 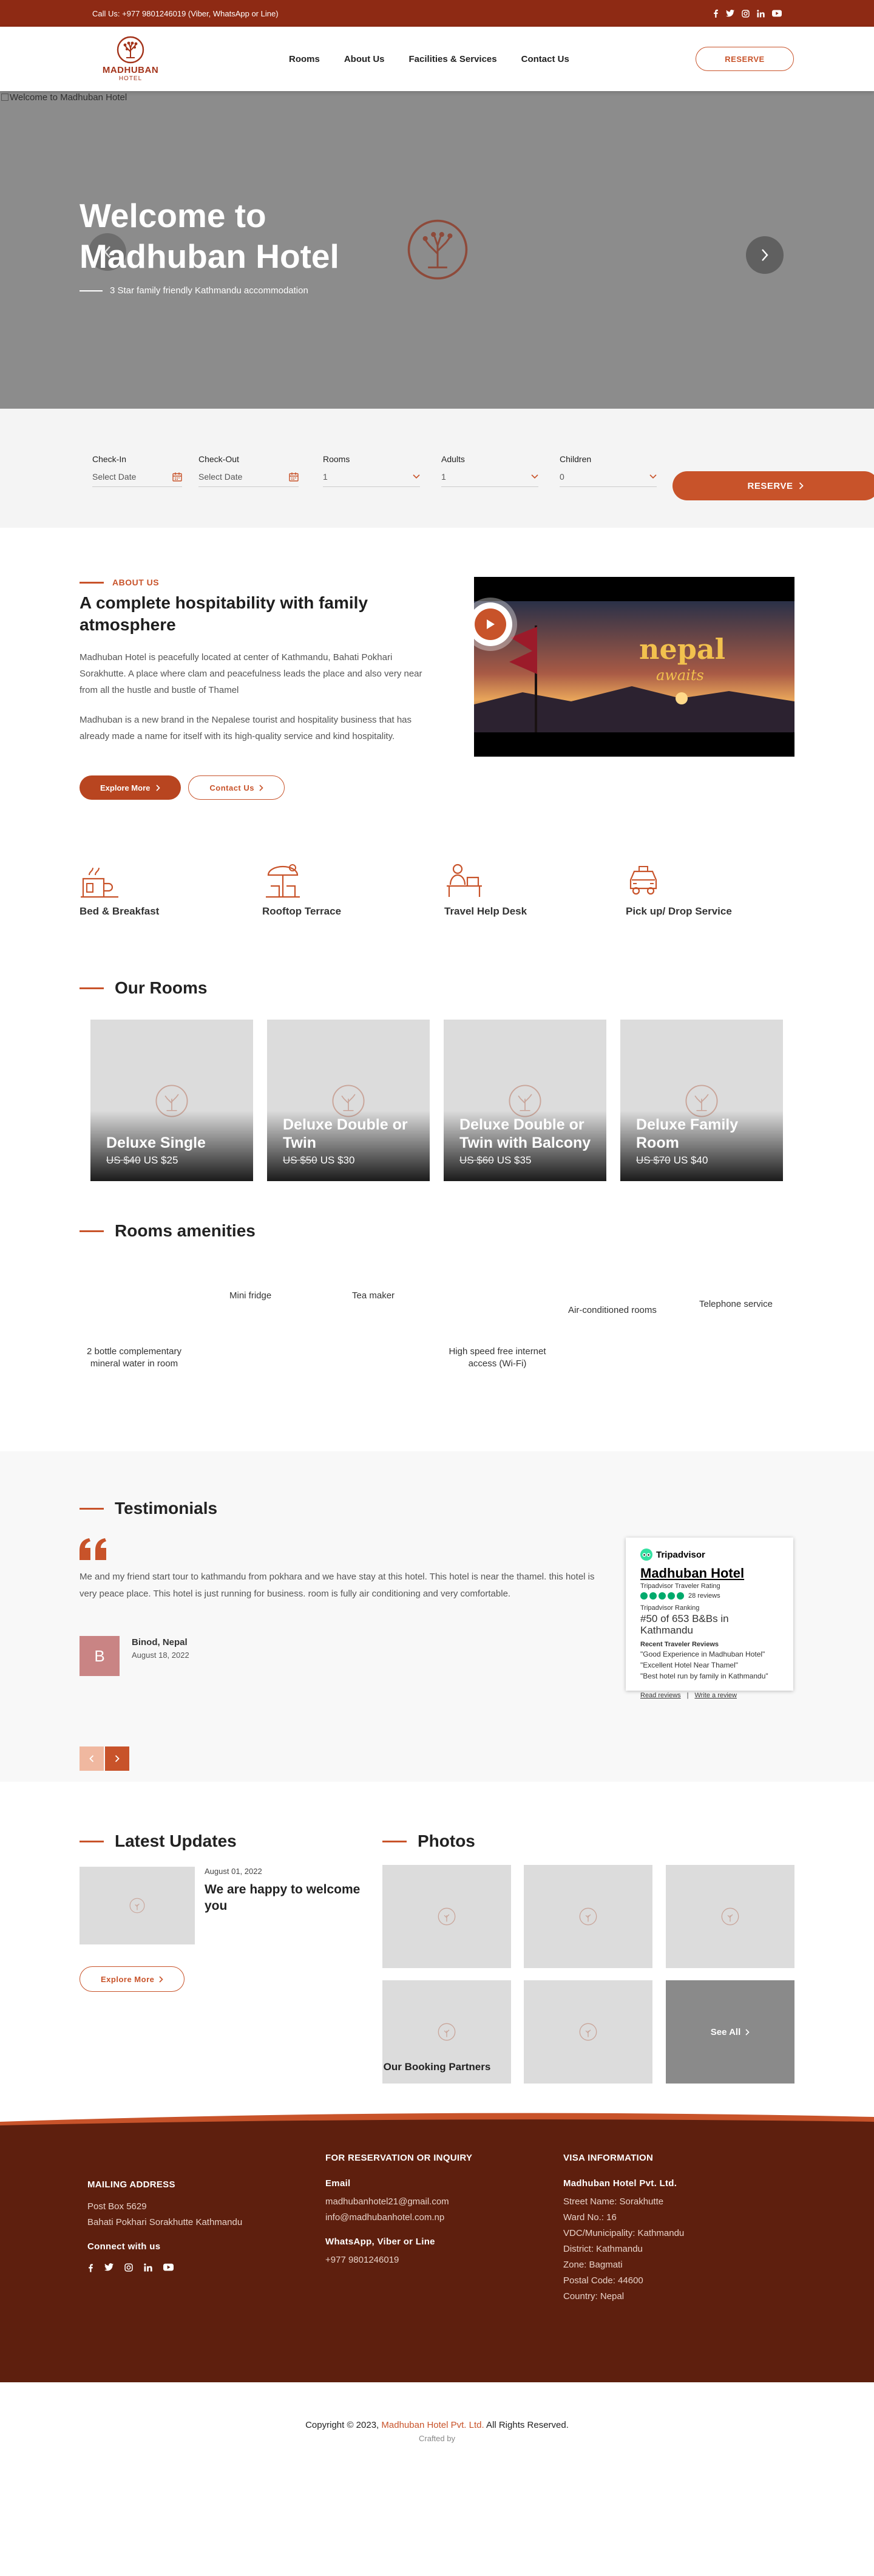 What do you see at coordinates (709, 1655) in the screenshot?
I see `review-quote: "Good Experience in Madhuban Hotel"` at bounding box center [709, 1655].